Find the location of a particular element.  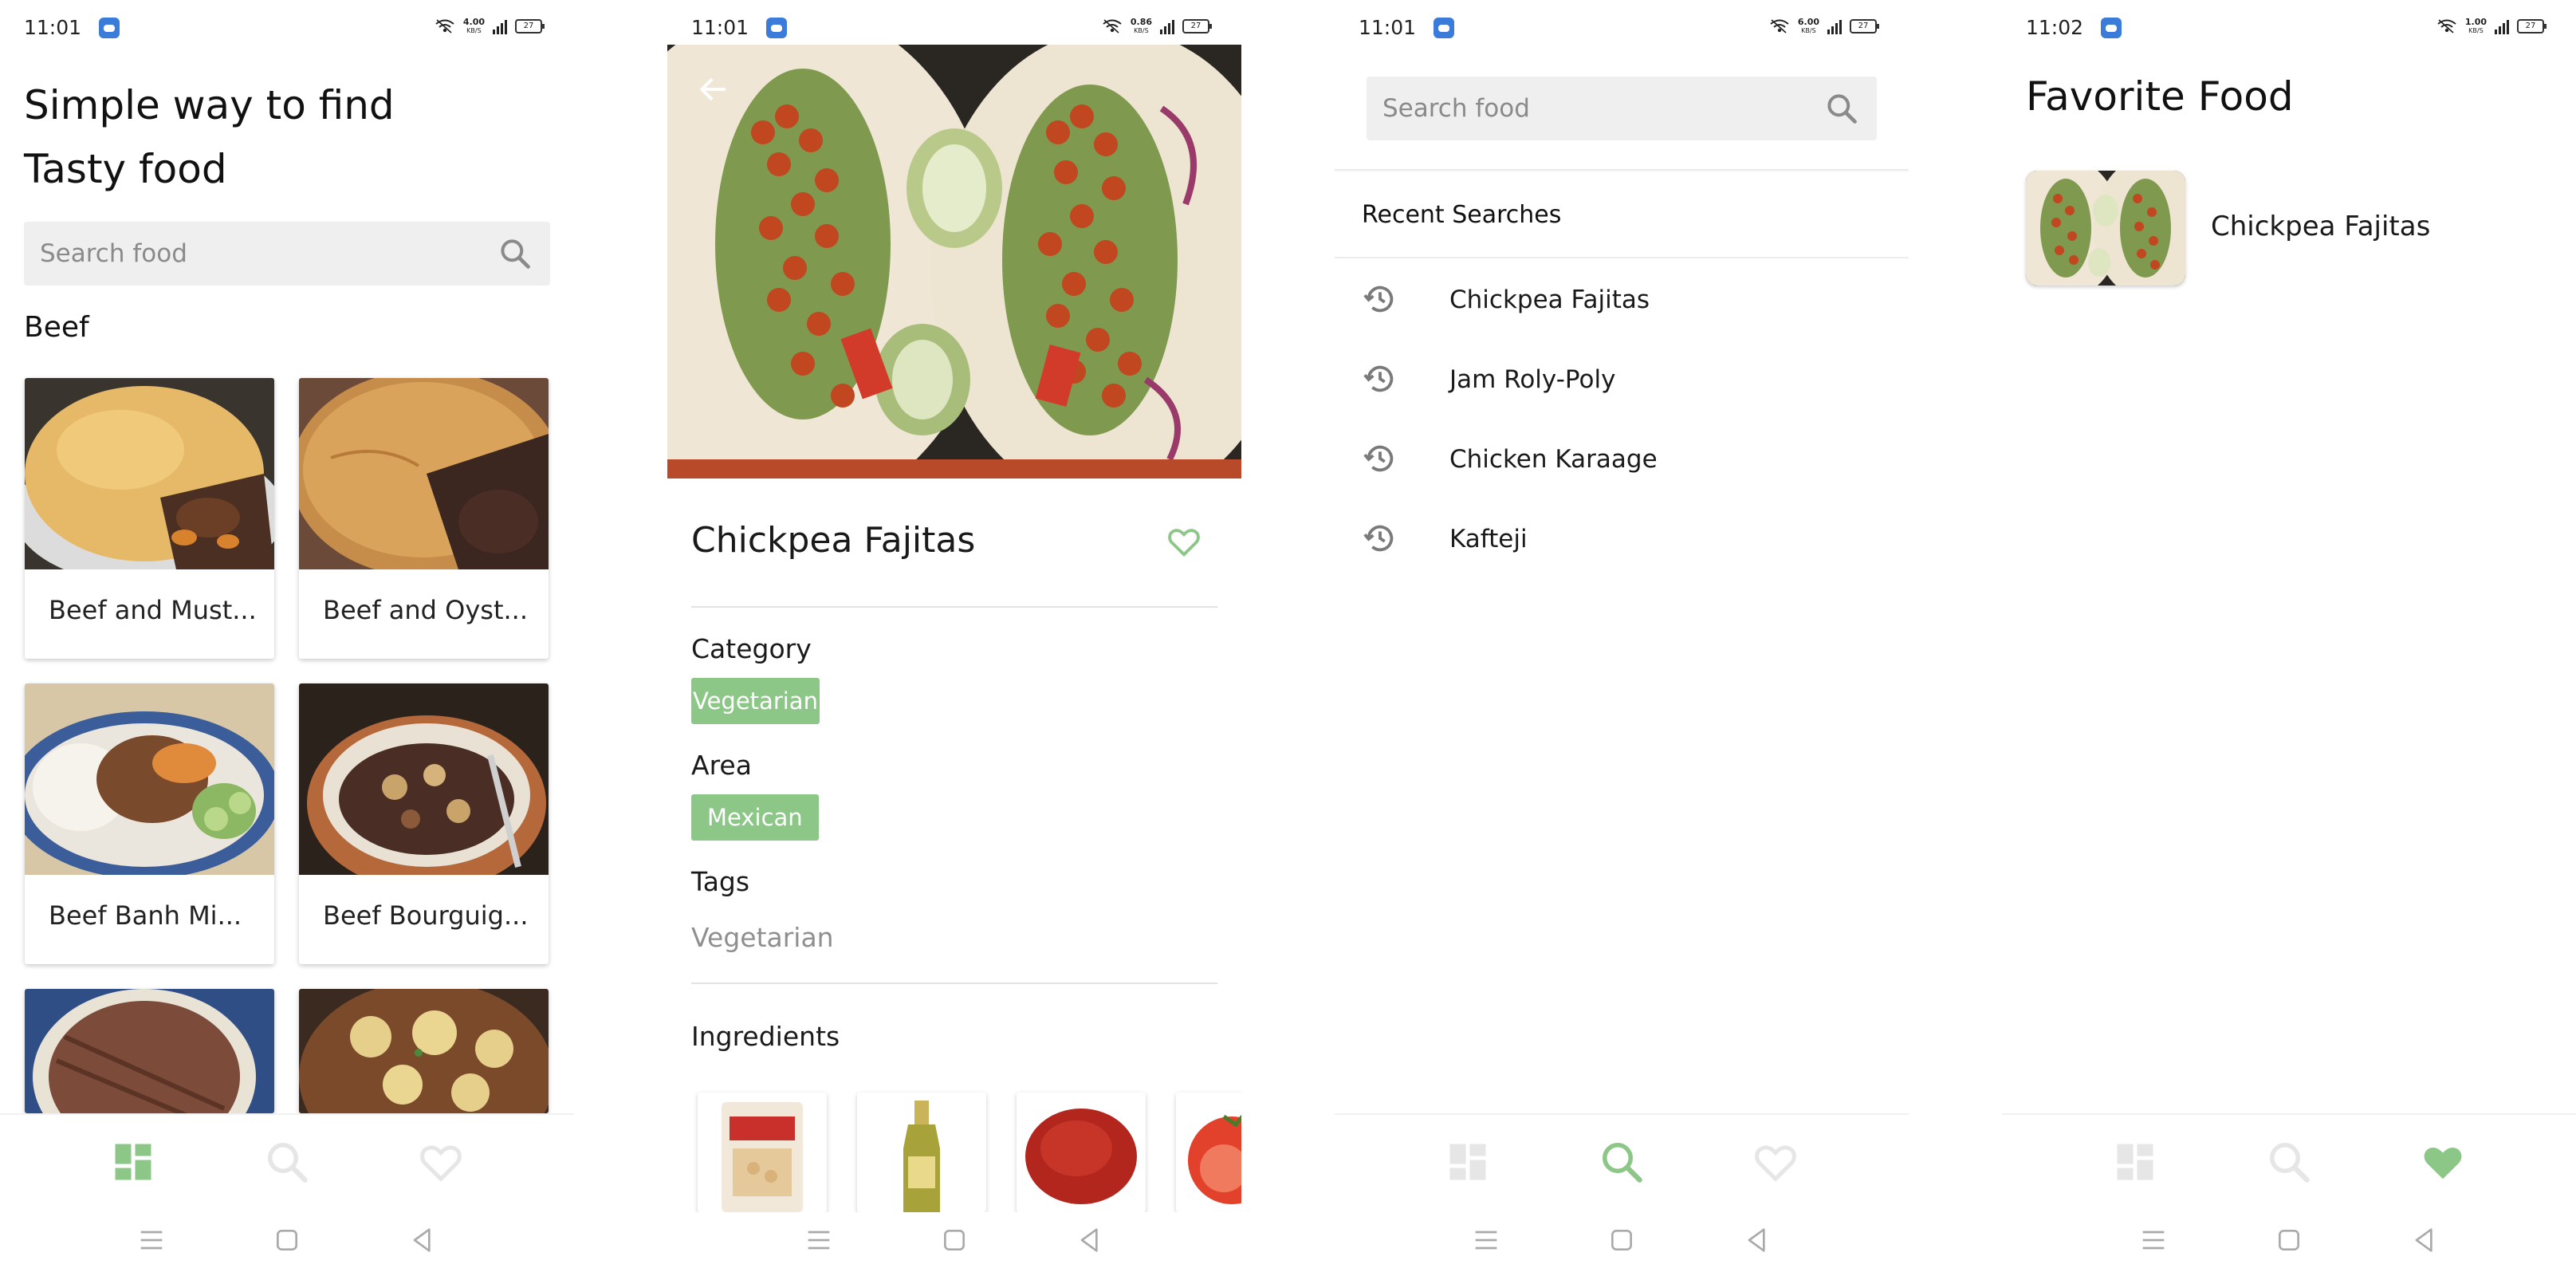

category-label: Category is located at coordinates (751, 649).